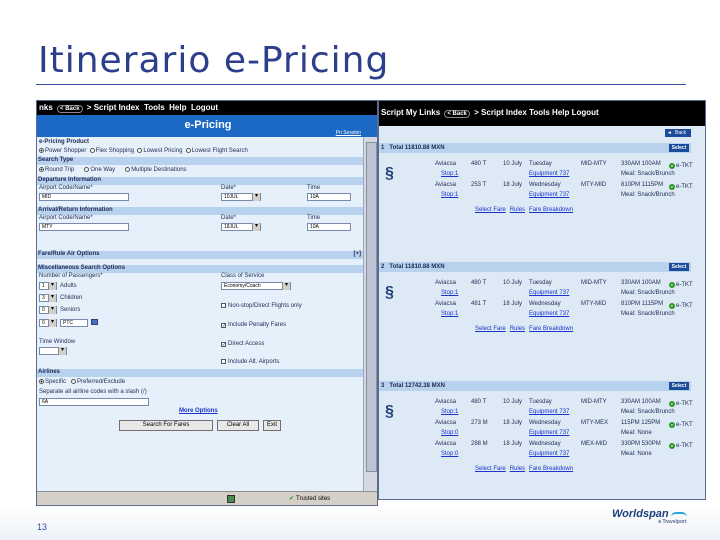 The height and width of the screenshot is (540, 720). I want to click on airline-radio-specific: Specific, so click(52, 382).